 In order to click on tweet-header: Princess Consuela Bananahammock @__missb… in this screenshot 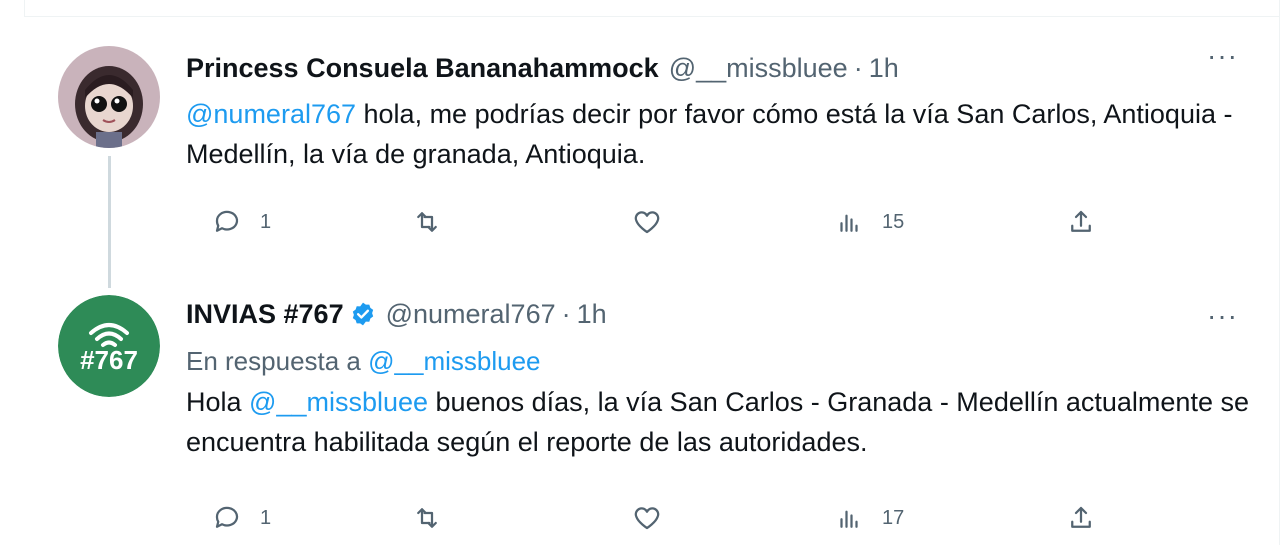, I will do `click(718, 68)`.